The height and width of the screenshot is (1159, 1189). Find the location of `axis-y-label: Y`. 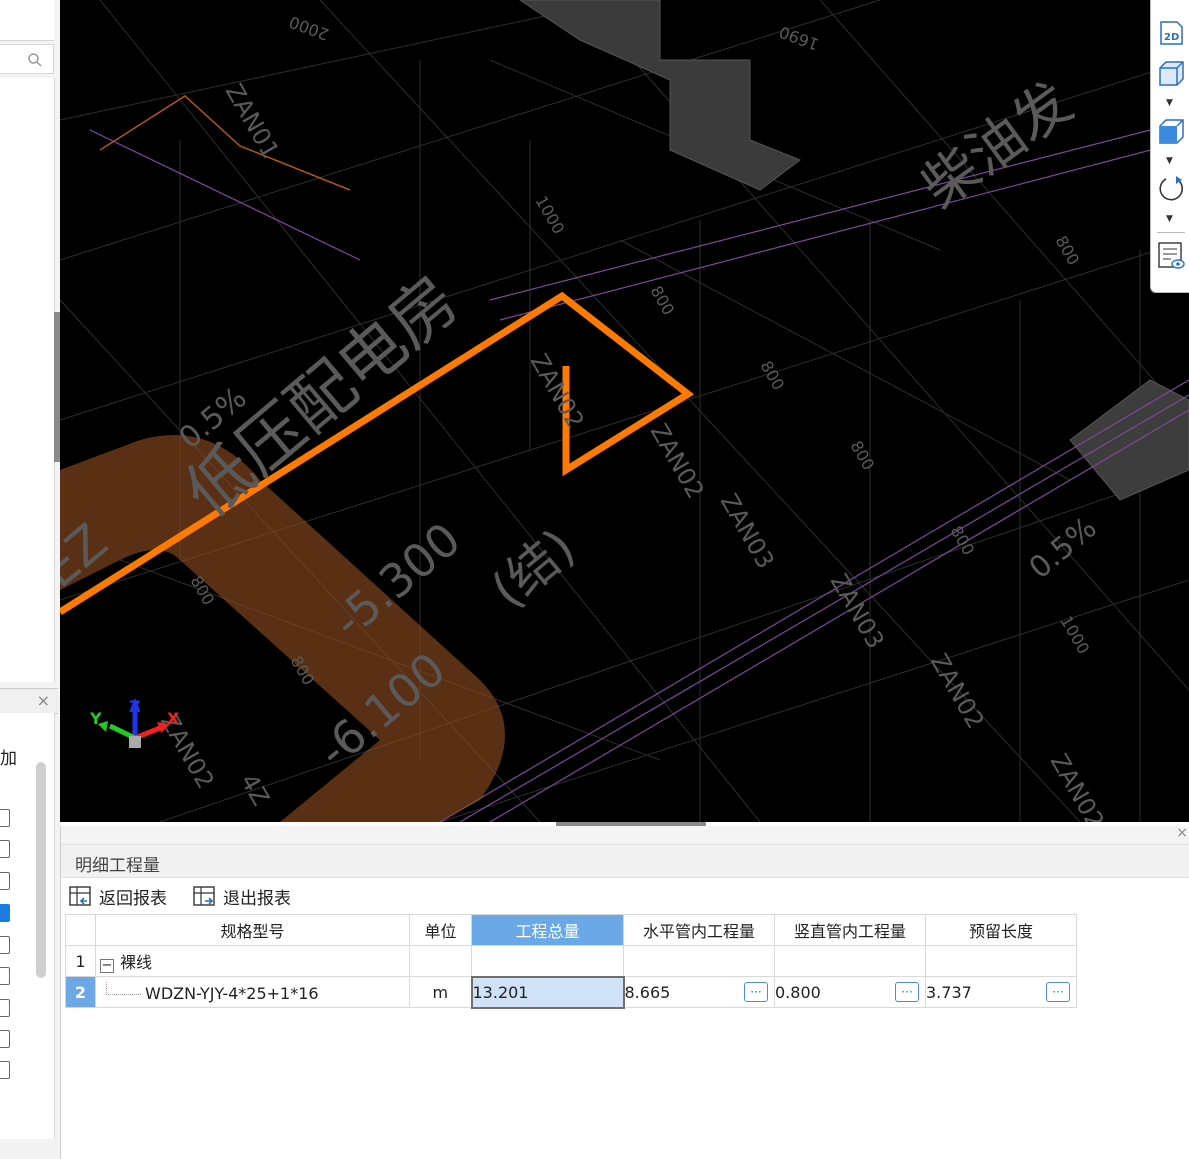

axis-y-label: Y is located at coordinates (95, 718).